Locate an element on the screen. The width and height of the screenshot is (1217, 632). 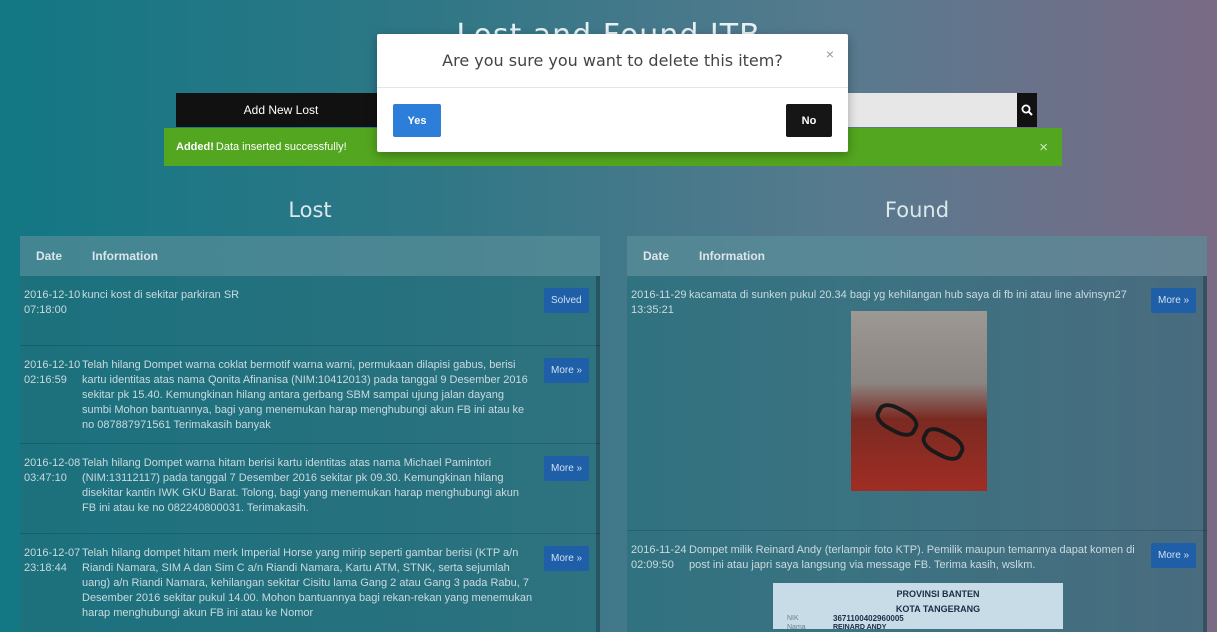
alert-text: Data inserted successfully! is located at coordinates (281, 147).